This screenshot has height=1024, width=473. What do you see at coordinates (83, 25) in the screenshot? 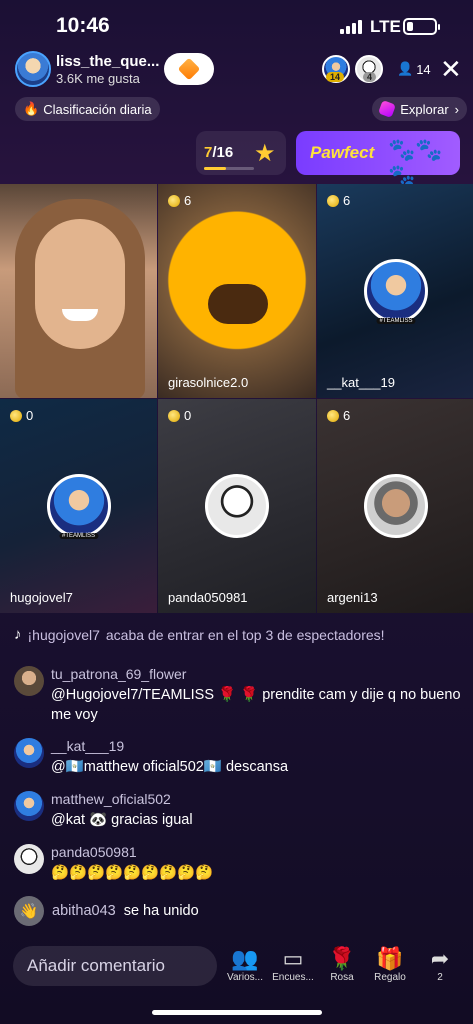
I see `clock: 10:46` at bounding box center [83, 25].